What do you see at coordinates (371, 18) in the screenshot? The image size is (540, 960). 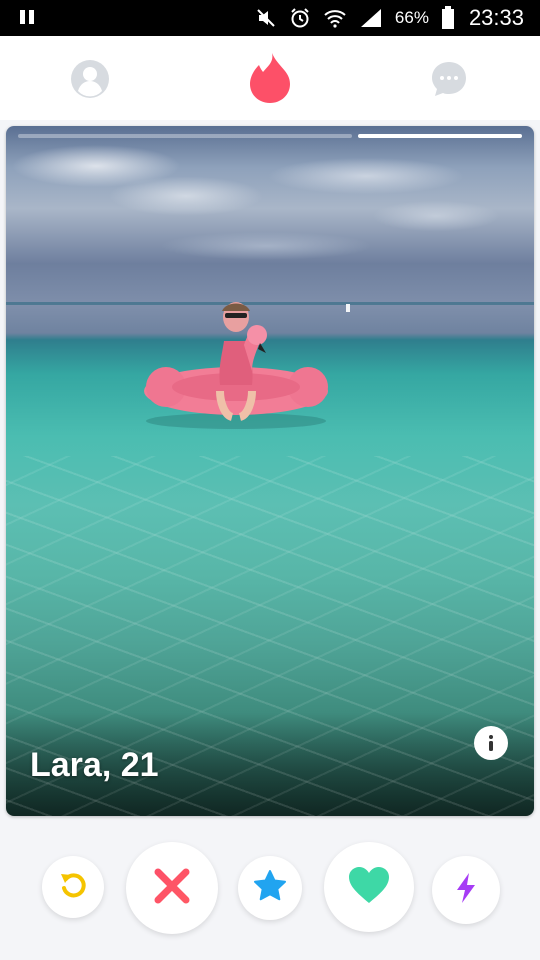 I see `signal-icon` at bounding box center [371, 18].